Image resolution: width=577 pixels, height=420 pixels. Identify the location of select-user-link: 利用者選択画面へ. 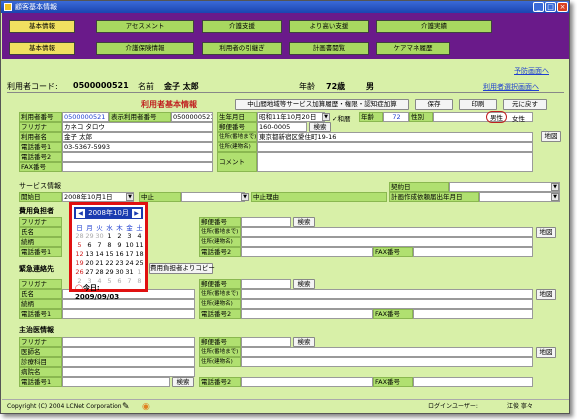
(511, 87).